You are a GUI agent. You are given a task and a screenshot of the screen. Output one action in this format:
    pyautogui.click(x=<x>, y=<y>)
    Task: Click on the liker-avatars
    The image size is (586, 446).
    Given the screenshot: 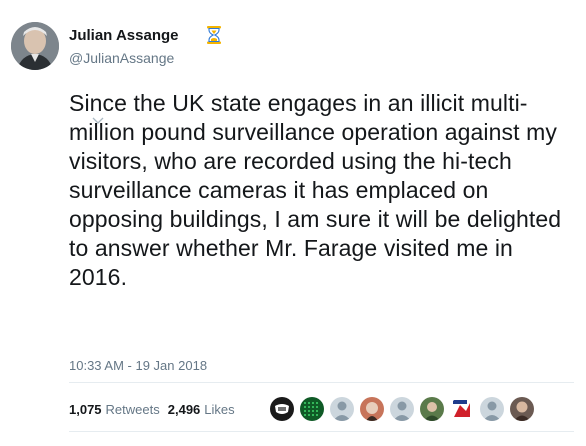 What is the action you would take?
    pyautogui.click(x=405, y=409)
    